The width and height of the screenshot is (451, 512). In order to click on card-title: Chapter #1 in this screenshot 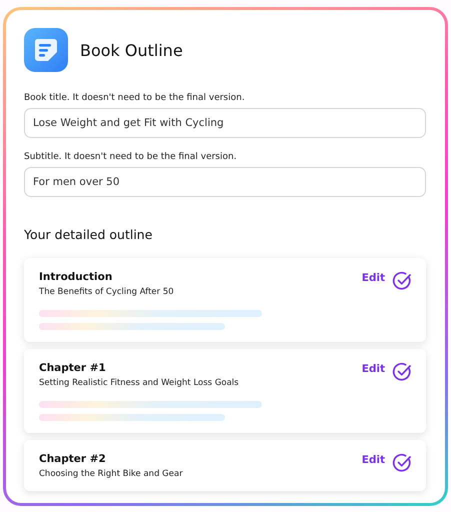, I will do `click(73, 368)`.